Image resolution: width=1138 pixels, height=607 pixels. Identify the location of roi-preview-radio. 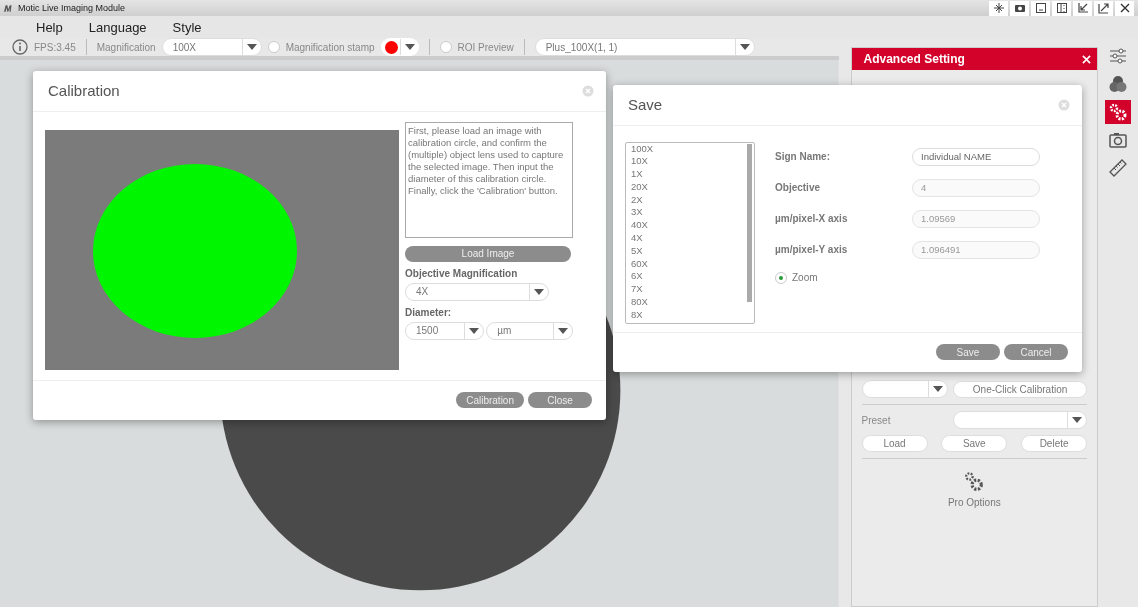
(445, 47).